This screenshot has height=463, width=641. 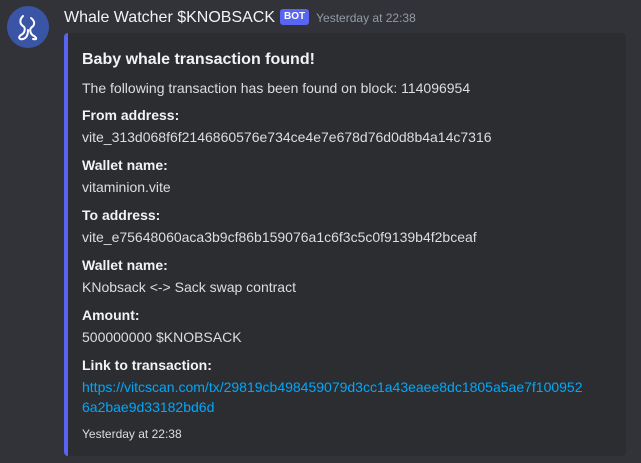 What do you see at coordinates (198, 59) in the screenshot?
I see `embed-title: Baby whale transaction found!` at bounding box center [198, 59].